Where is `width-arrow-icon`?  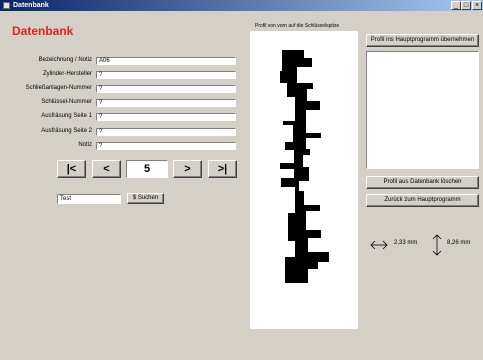
width-arrow-icon is located at coordinates (379, 245).